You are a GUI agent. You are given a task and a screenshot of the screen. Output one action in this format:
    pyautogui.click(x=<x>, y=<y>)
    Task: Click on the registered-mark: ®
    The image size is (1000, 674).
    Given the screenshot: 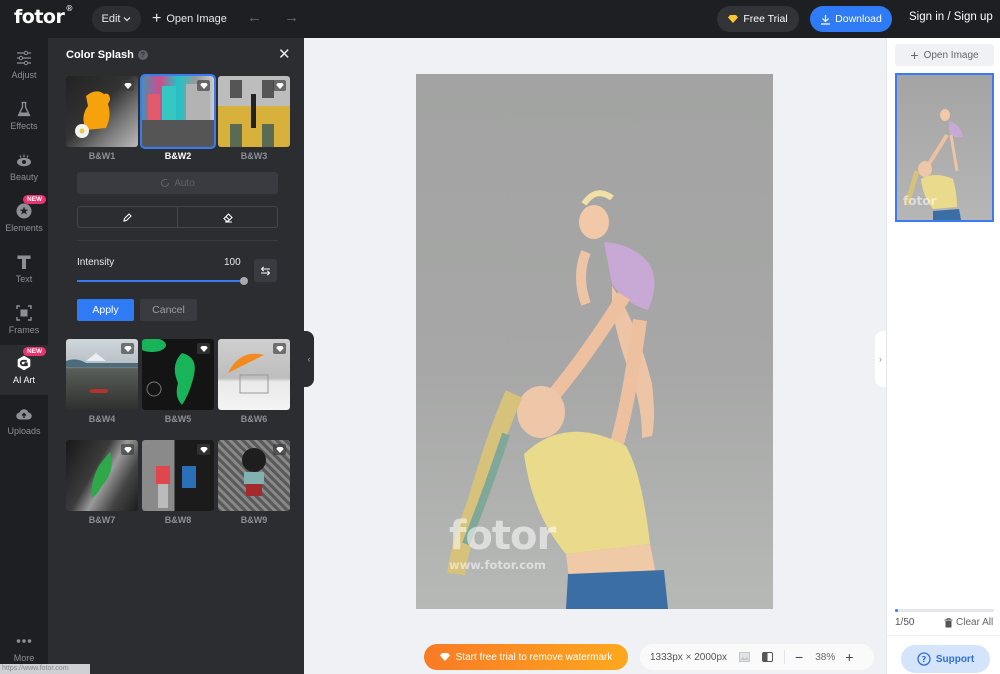 What is the action you would take?
    pyautogui.click(x=69, y=8)
    